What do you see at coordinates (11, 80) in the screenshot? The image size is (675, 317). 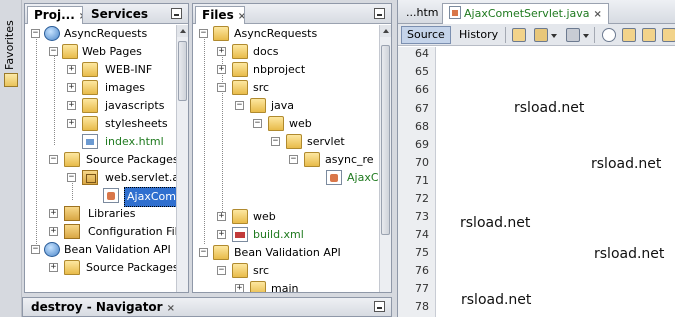 I see `favorites-icon` at bounding box center [11, 80].